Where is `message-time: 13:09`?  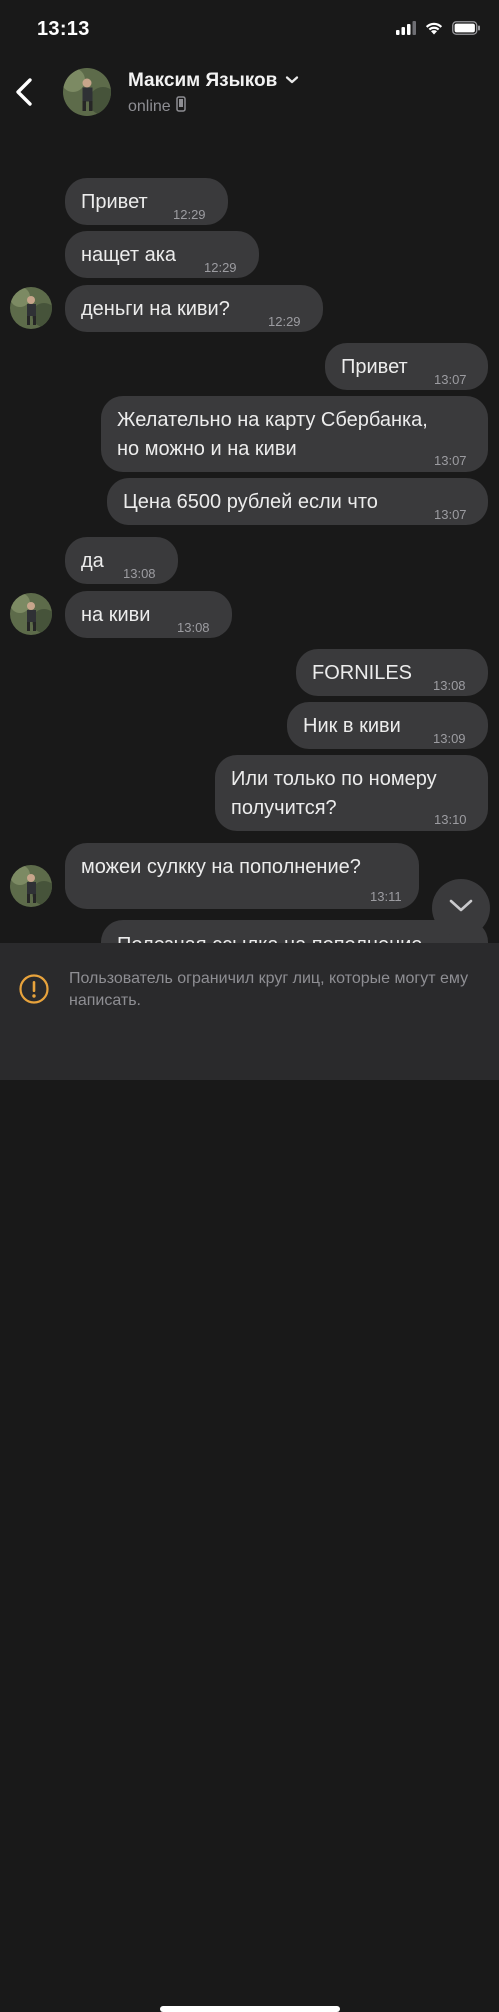
message-time: 13:09 is located at coordinates (449, 738).